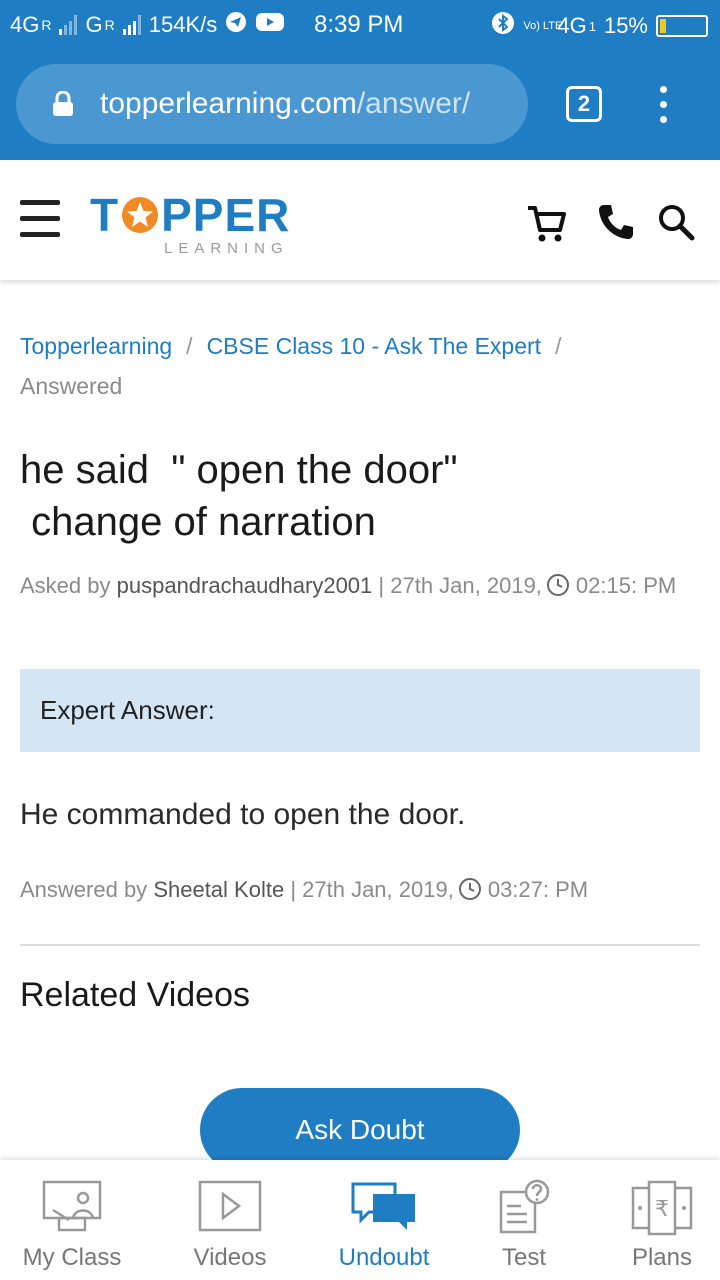 The width and height of the screenshot is (720, 1280). Describe the element at coordinates (558, 585) in the screenshot. I see `clock-icon` at that location.